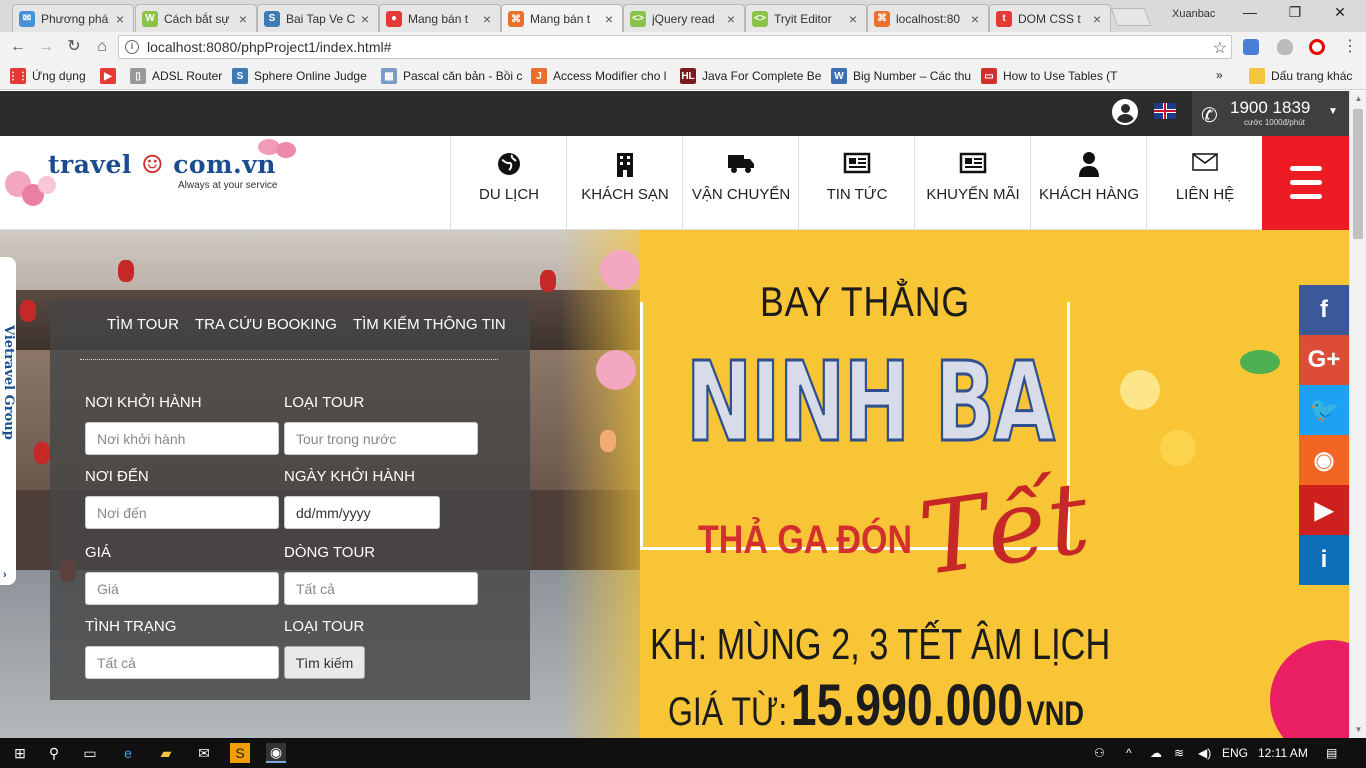 Image resolution: width=1366 pixels, height=768 pixels. What do you see at coordinates (166, 753) in the screenshot?
I see `file-explorer-icon: ▰` at bounding box center [166, 753].